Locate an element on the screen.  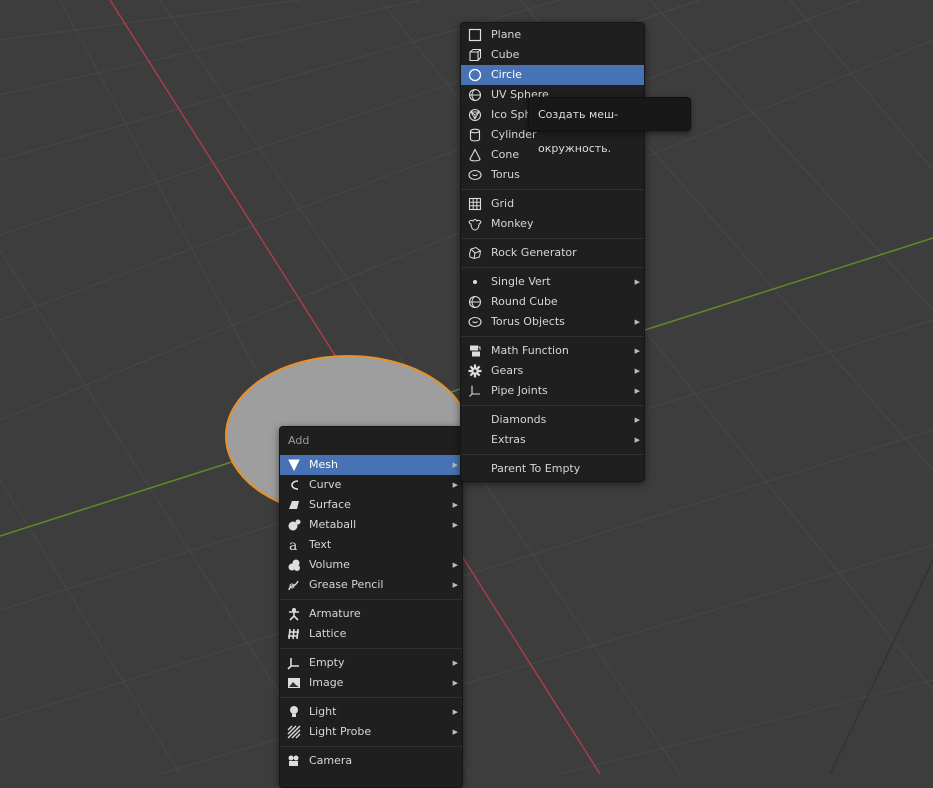
grid-icon is located at coordinates (475, 204).